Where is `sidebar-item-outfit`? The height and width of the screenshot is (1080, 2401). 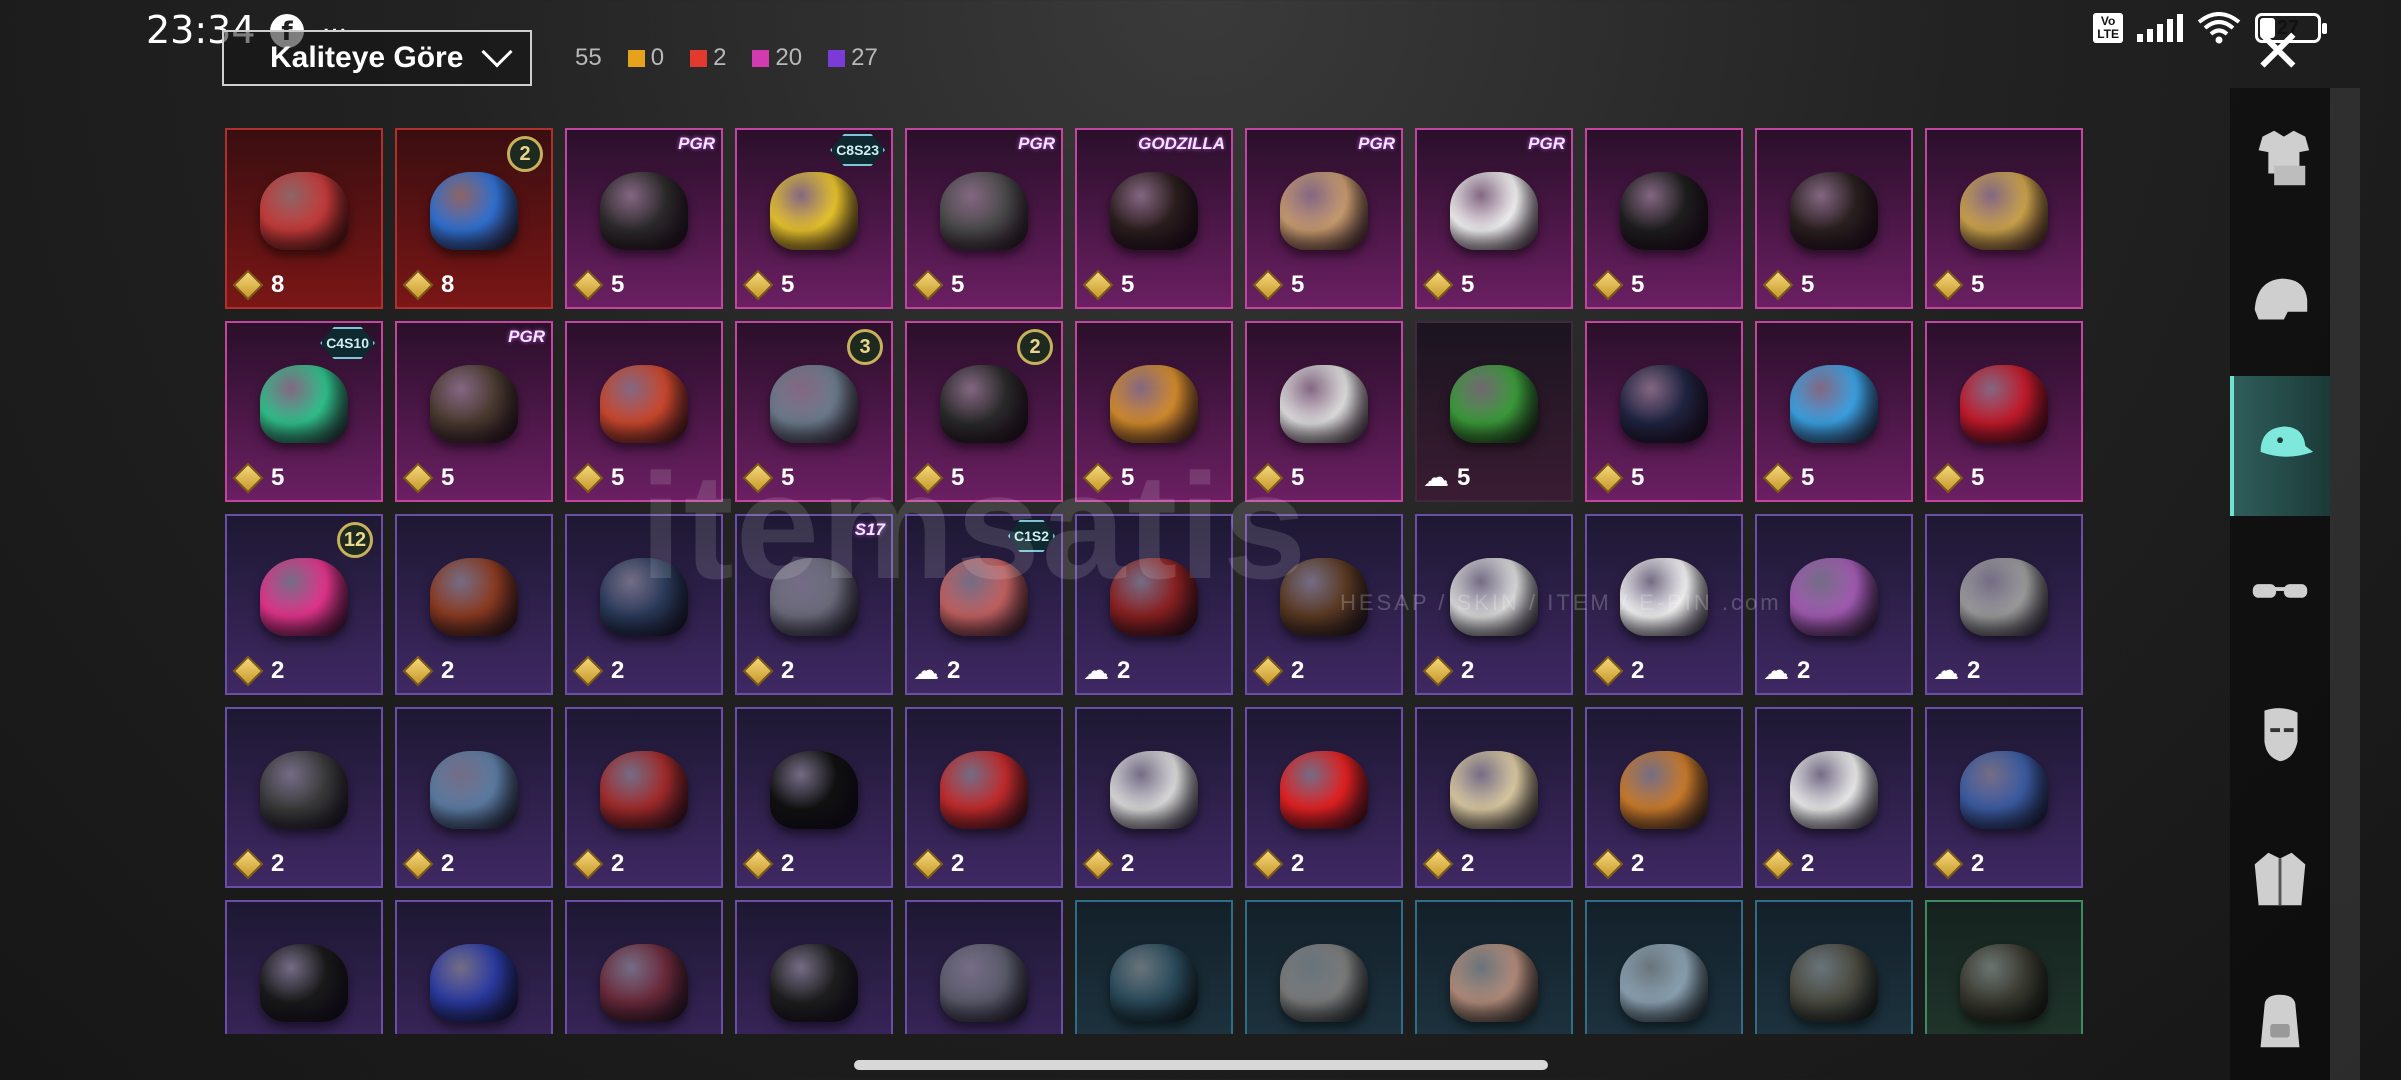
sidebar-item-outfit is located at coordinates (2280, 158).